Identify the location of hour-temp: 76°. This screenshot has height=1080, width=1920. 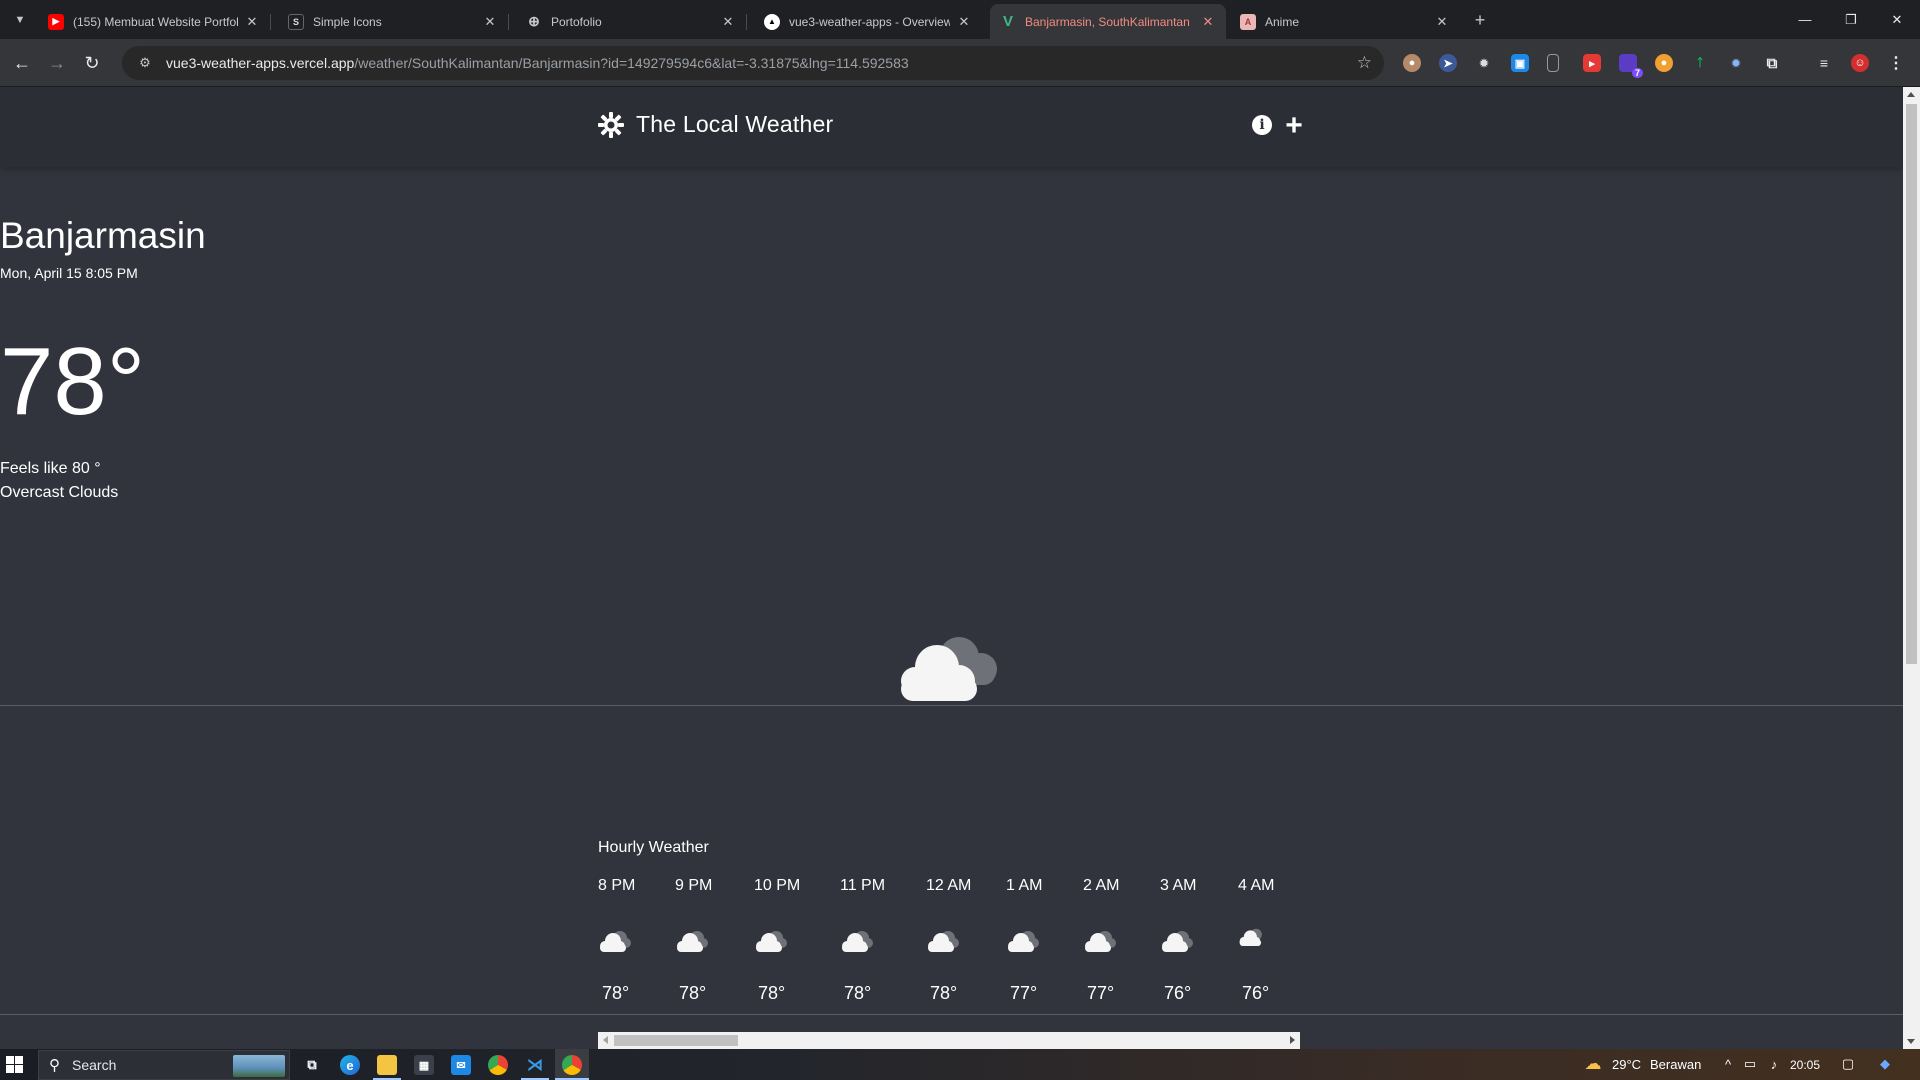
(1256, 993).